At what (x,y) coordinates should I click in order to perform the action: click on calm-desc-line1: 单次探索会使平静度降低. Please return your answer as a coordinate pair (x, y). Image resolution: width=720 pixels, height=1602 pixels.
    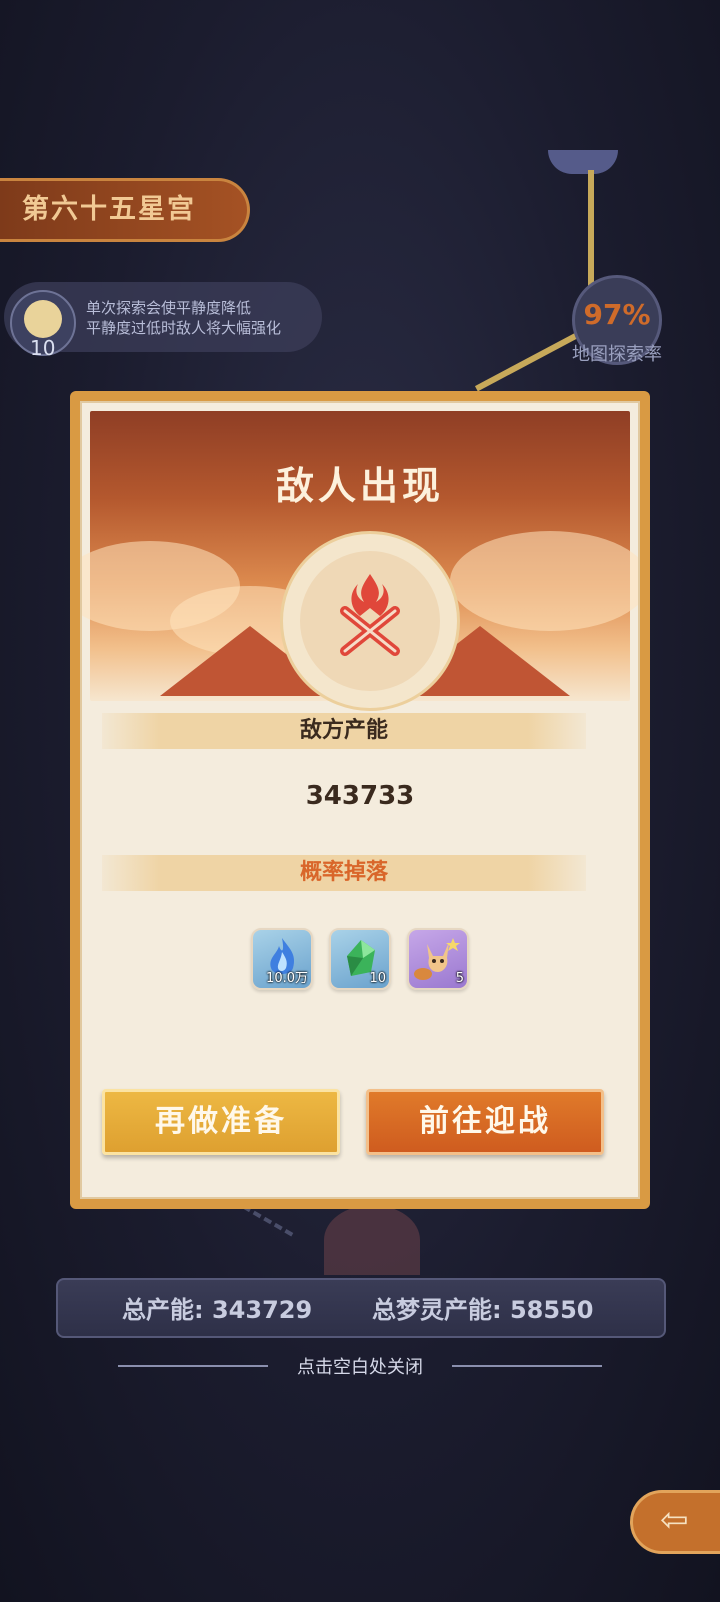
    Looking at the image, I should click on (169, 308).